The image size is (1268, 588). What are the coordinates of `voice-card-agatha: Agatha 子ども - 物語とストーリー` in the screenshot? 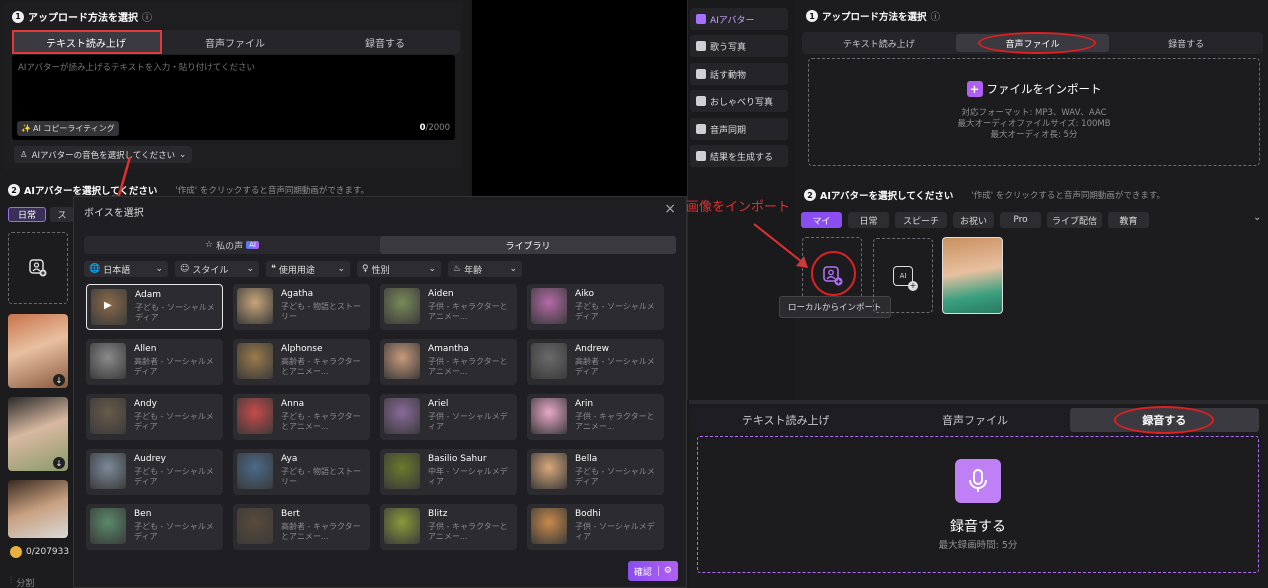 It's located at (301, 307).